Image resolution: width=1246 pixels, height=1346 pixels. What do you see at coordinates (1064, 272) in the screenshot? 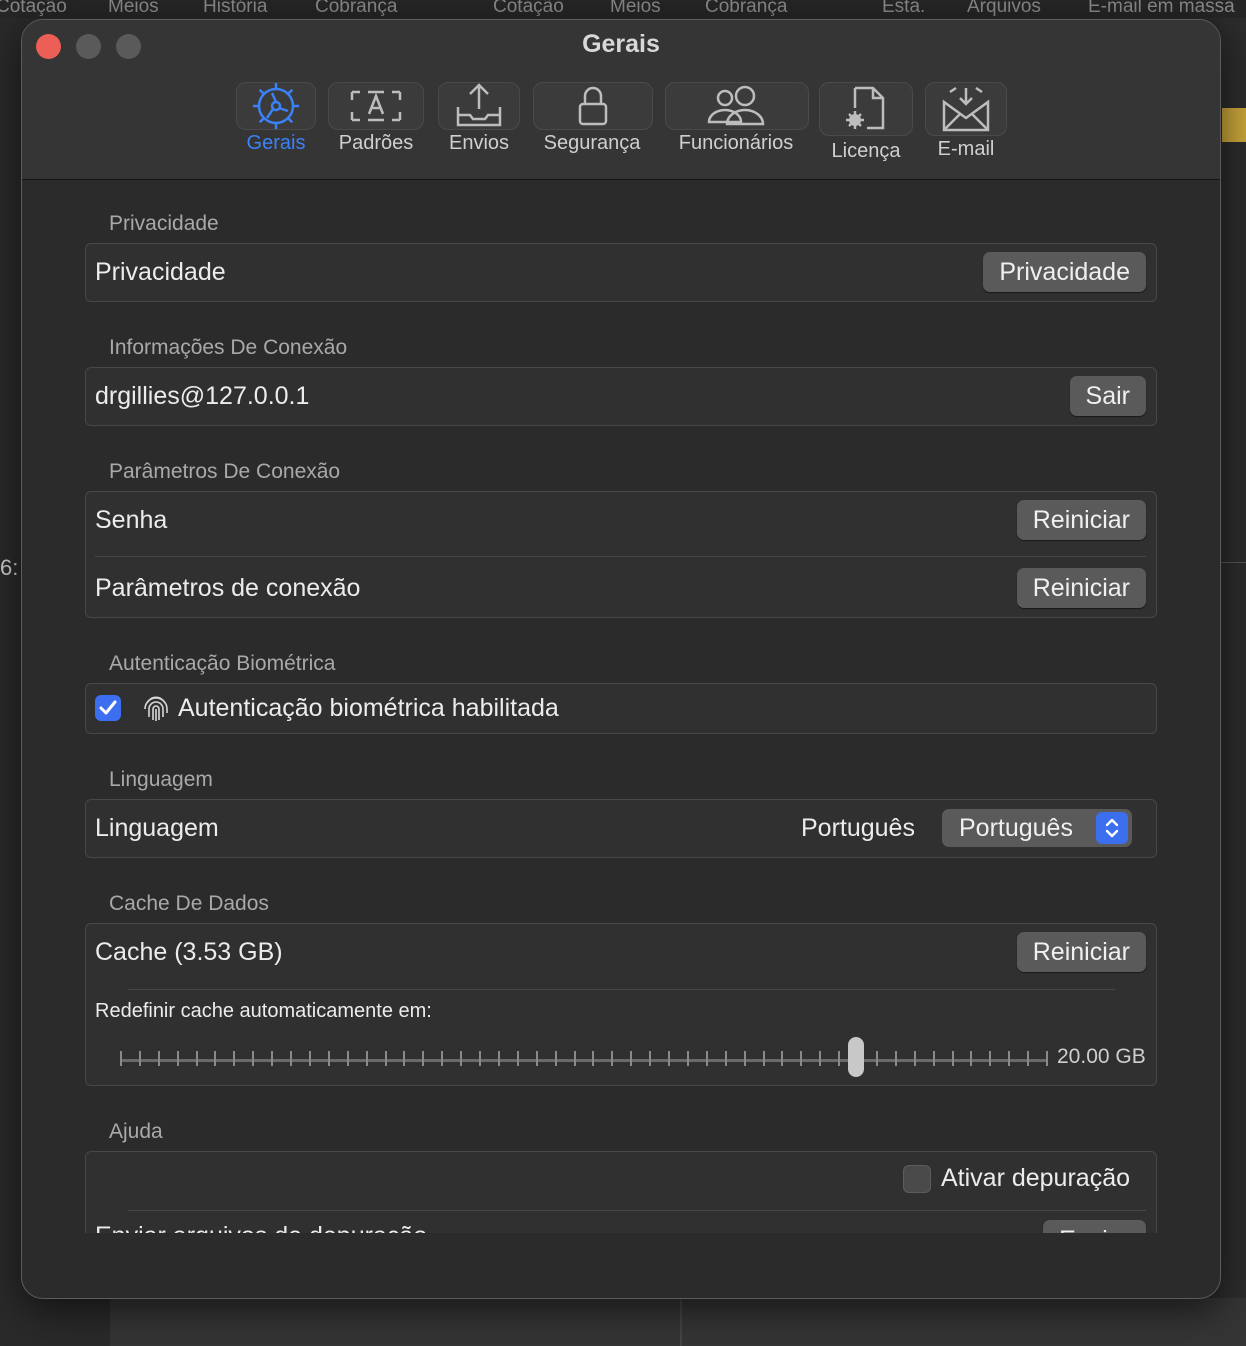
I see `privacy-button: Privacidade` at bounding box center [1064, 272].